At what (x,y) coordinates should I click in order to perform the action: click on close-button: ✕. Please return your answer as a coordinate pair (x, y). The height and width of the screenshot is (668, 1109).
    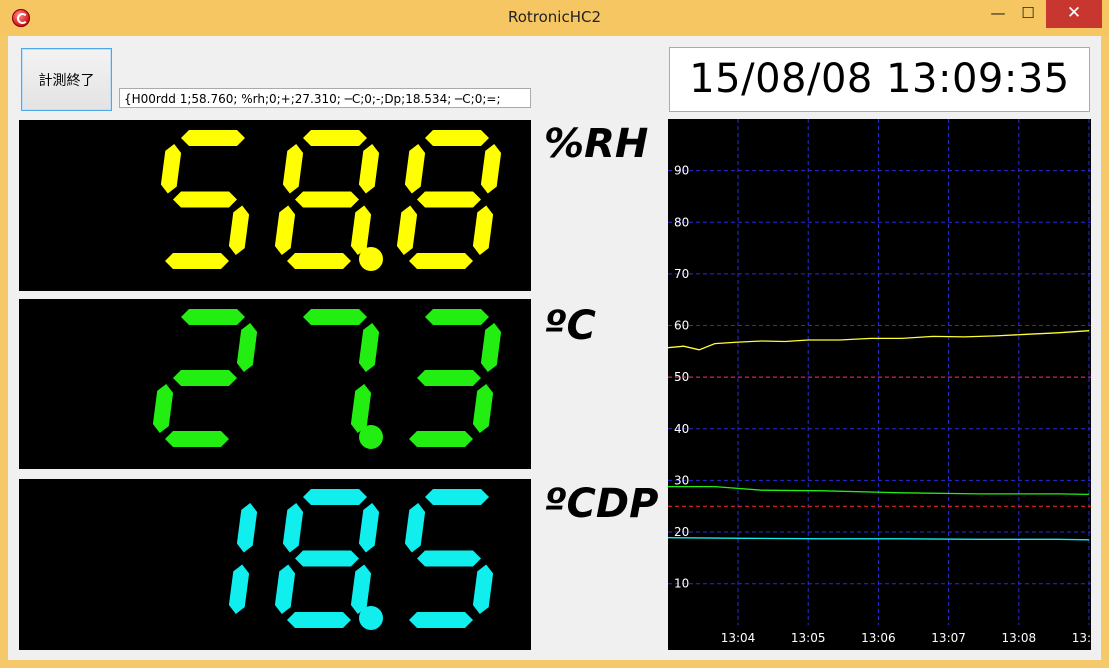
    Looking at the image, I should click on (1074, 14).